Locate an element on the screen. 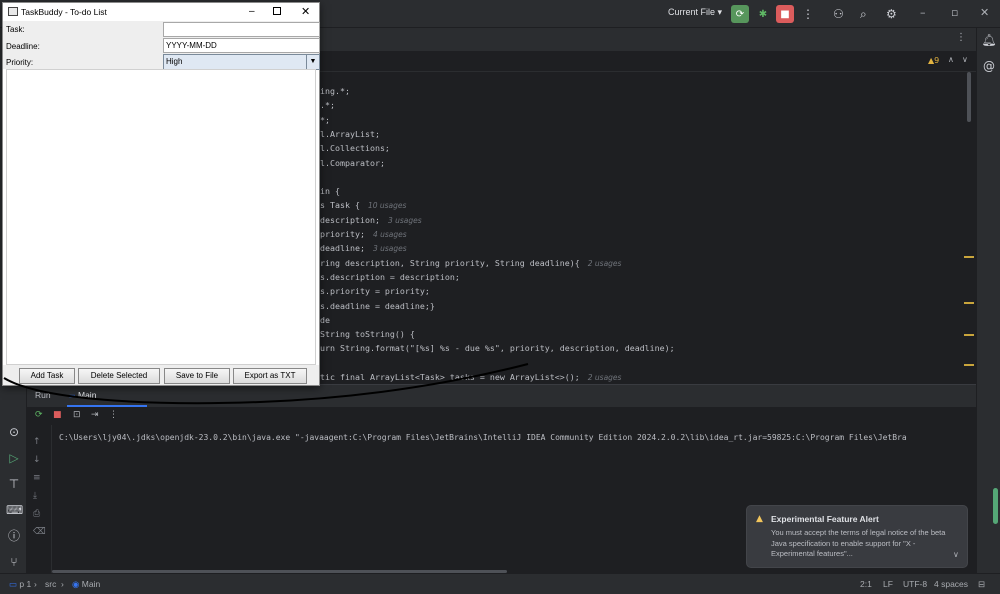 This screenshot has height=594, width=1000. ai-assistant-icon: @ is located at coordinates (989, 66).